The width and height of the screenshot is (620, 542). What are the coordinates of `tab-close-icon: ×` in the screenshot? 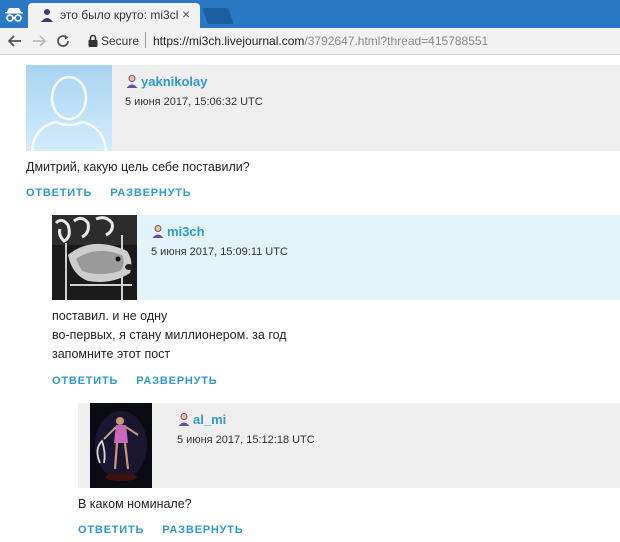 It's located at (186, 14).